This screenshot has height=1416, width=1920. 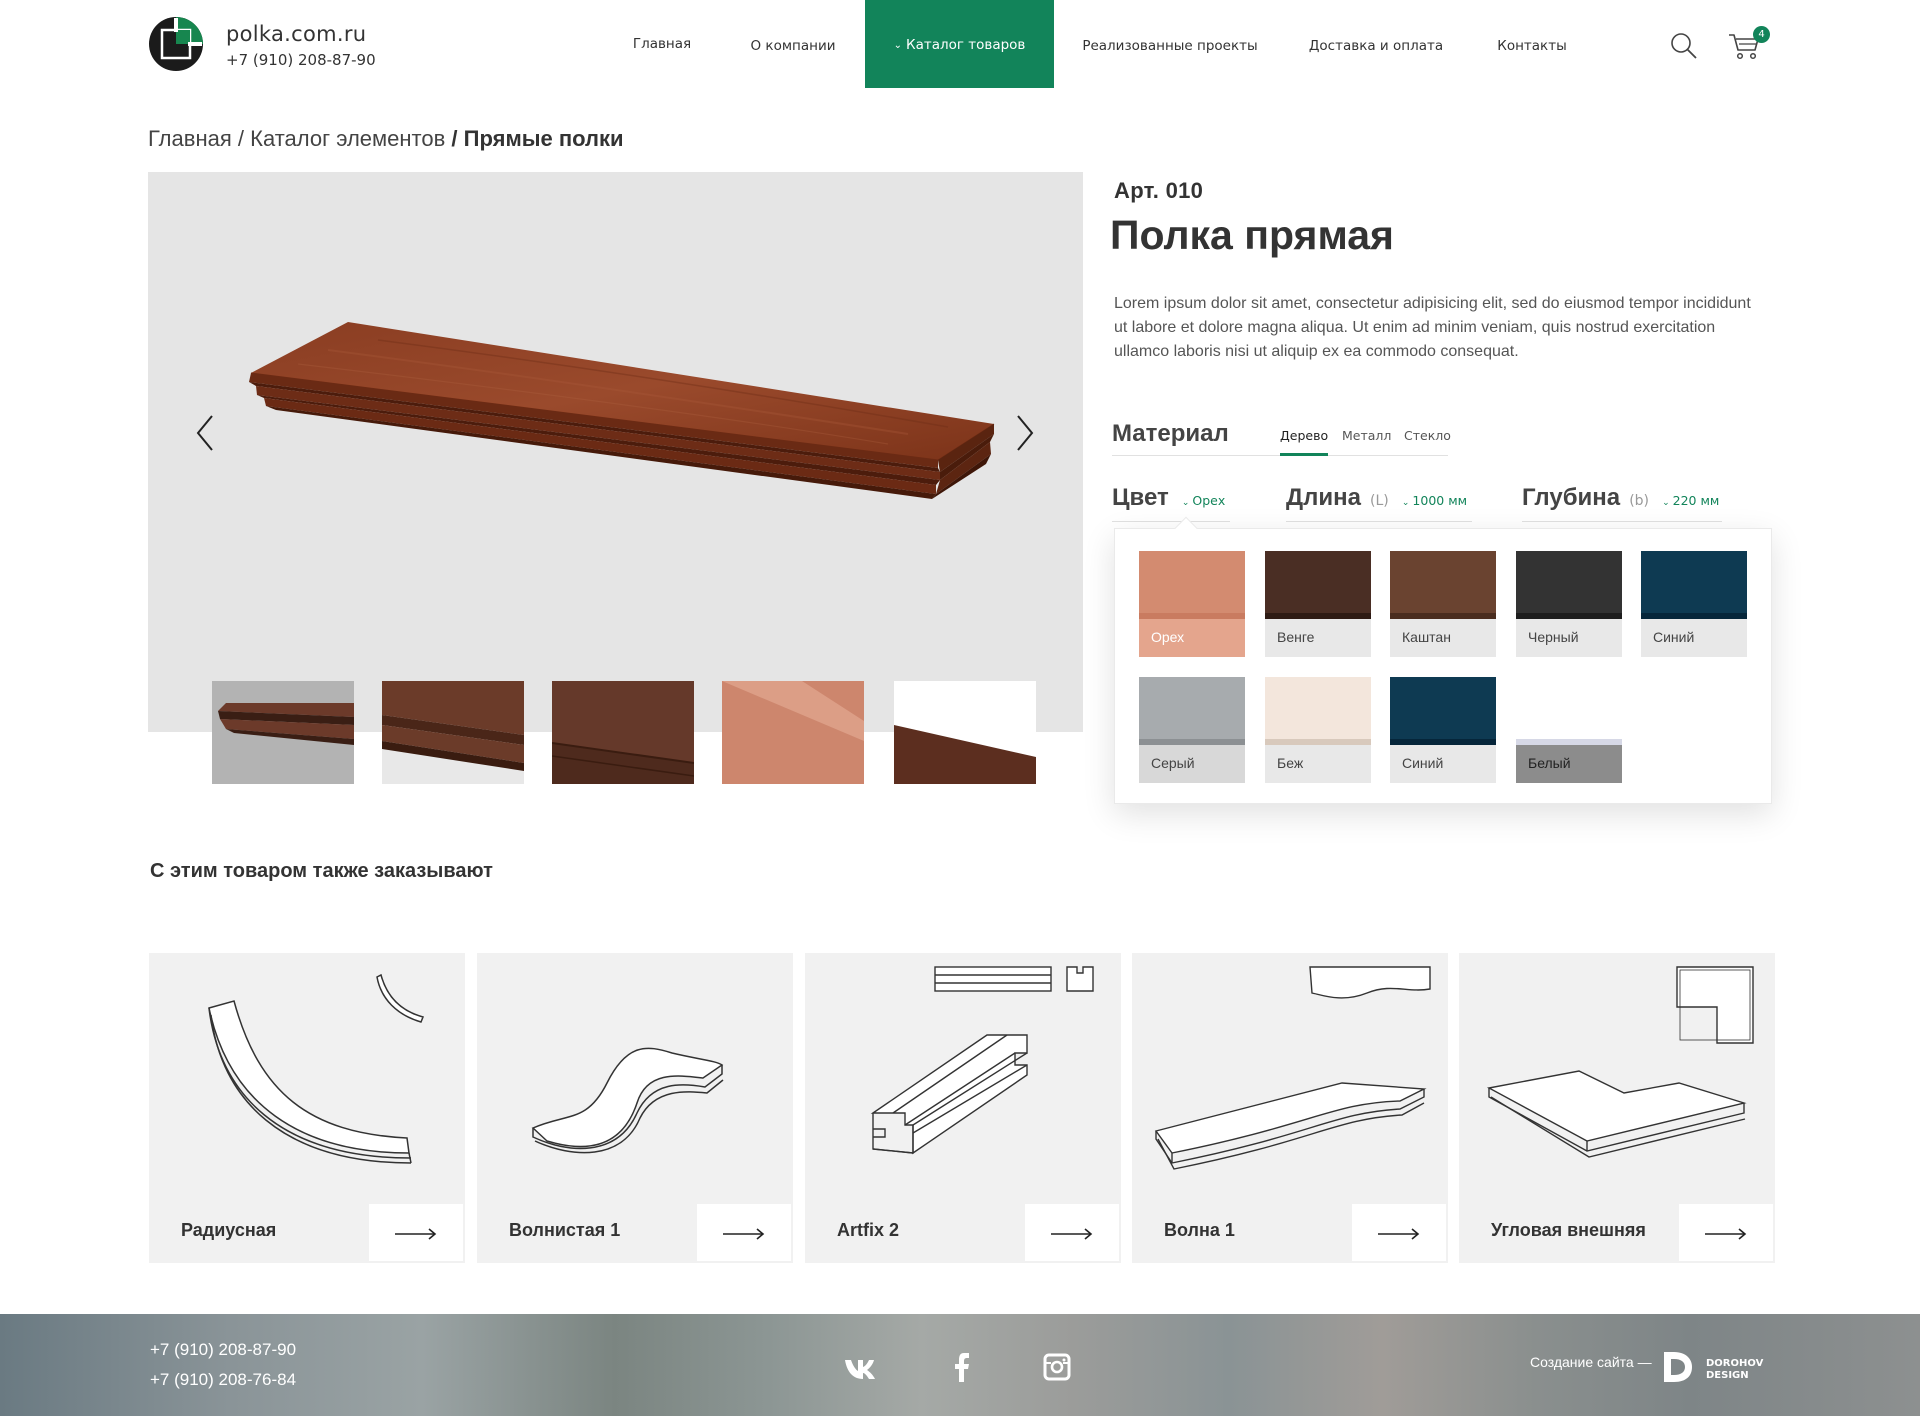 I want to click on site-name: polka.com.ru, so click(x=296, y=34).